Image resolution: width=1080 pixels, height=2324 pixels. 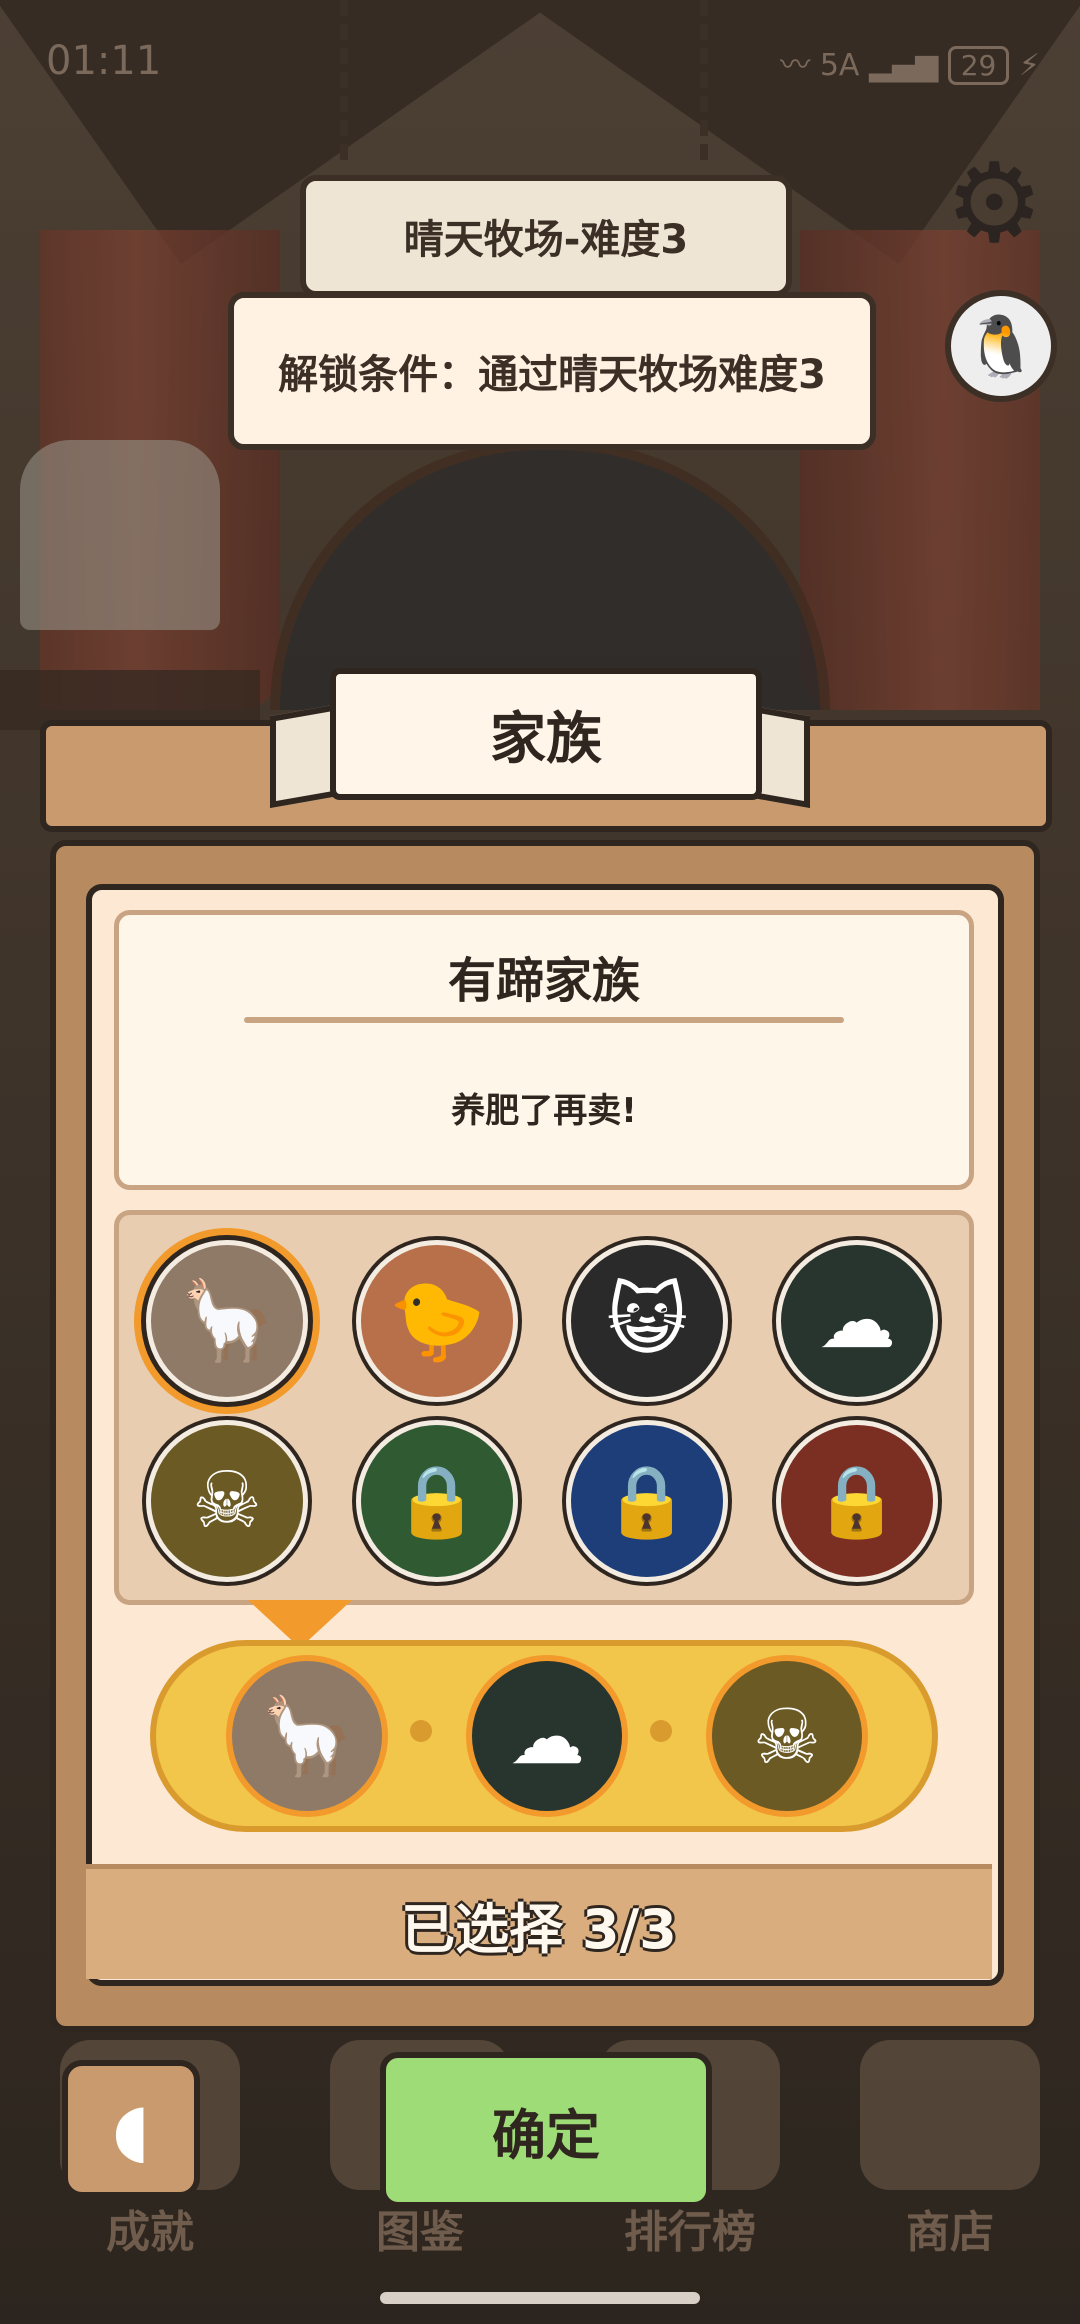 What do you see at coordinates (546, 734) in the screenshot?
I see `ribbon-title: 家族` at bounding box center [546, 734].